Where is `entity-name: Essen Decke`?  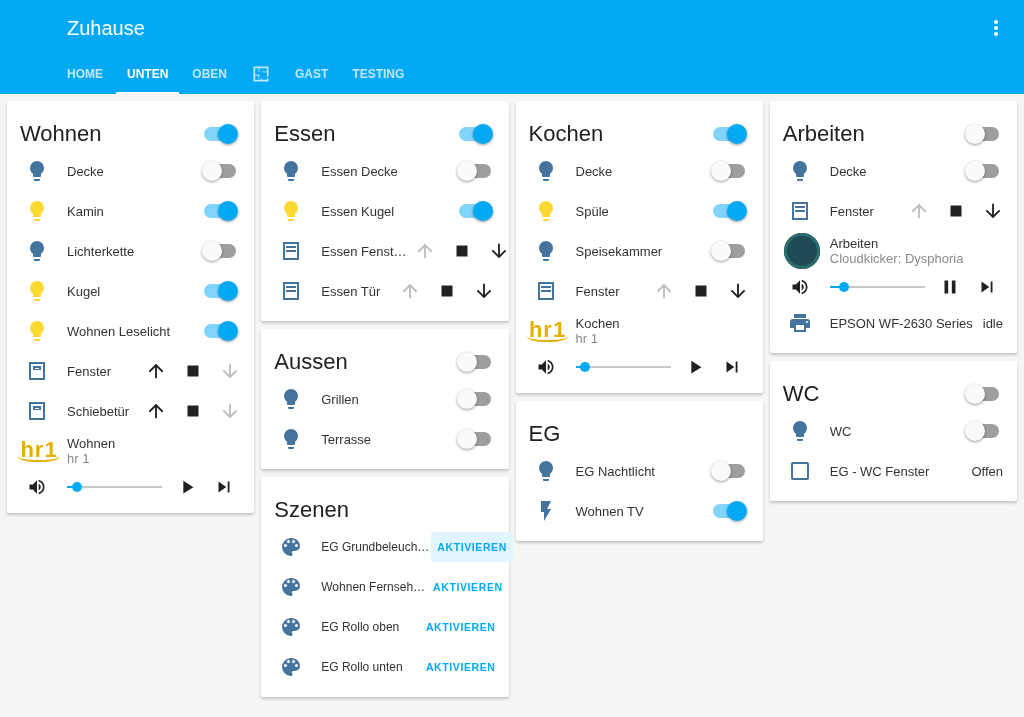 entity-name: Essen Decke is located at coordinates (360, 171).